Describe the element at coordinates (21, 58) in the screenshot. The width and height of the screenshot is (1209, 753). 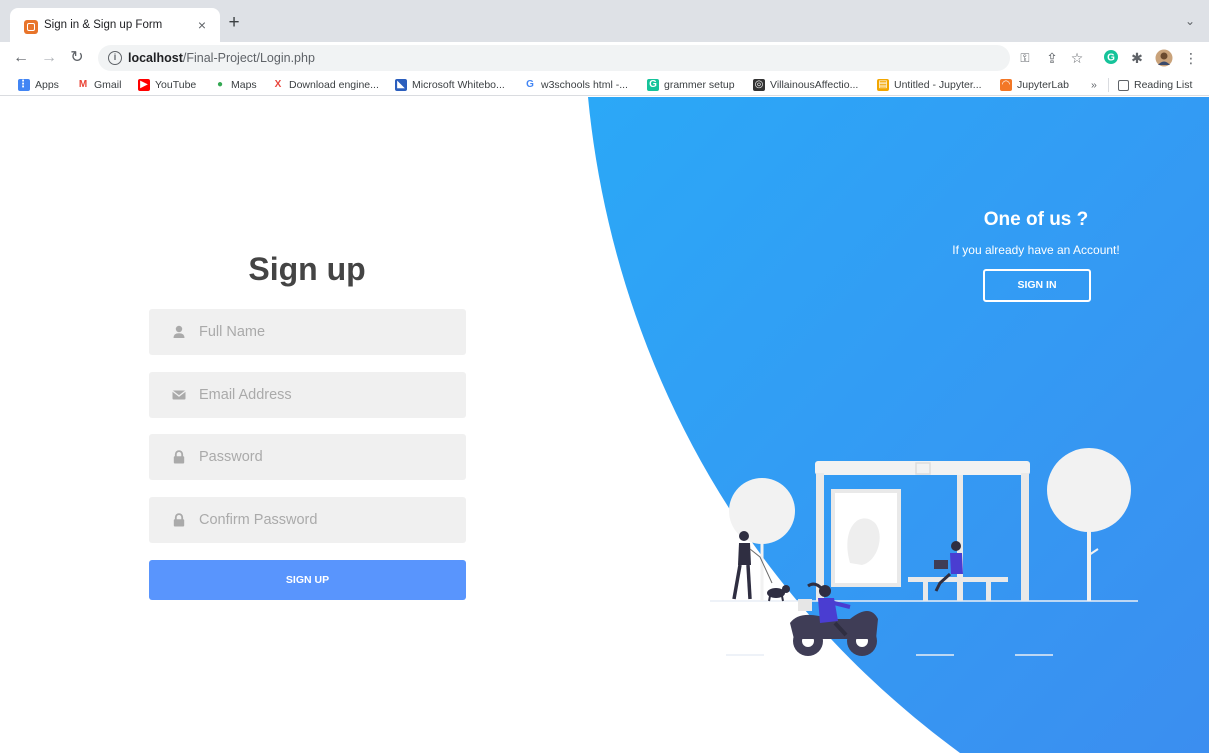
I see `back-arrow-icon: ←` at that location.